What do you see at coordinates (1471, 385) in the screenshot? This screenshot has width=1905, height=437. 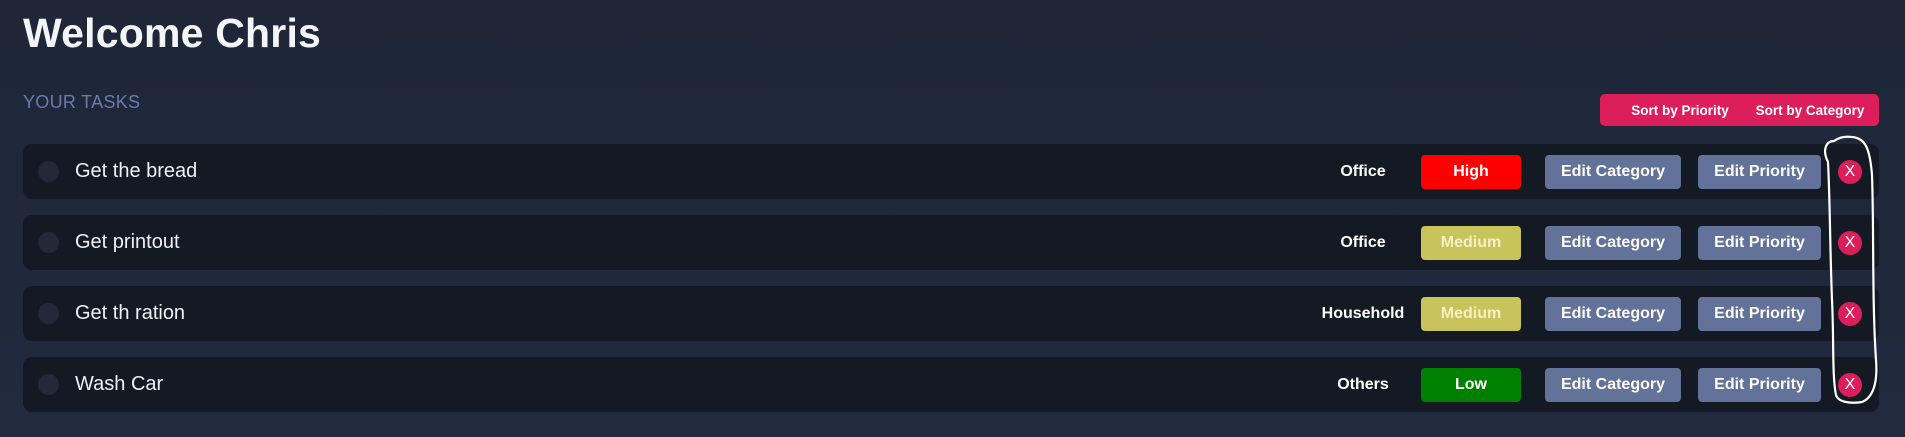 I see `priority-badge: Low` at bounding box center [1471, 385].